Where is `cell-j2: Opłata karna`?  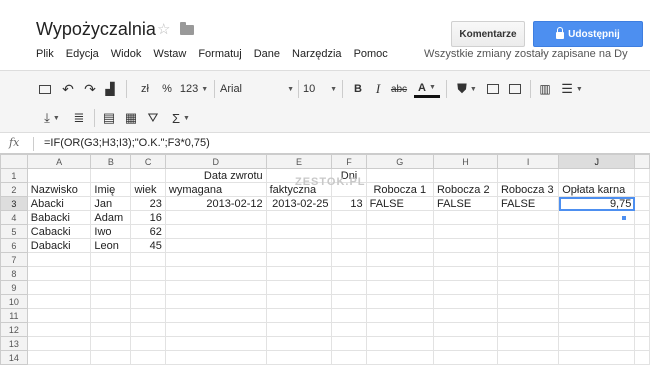 cell-j2: Opłata karna is located at coordinates (597, 189).